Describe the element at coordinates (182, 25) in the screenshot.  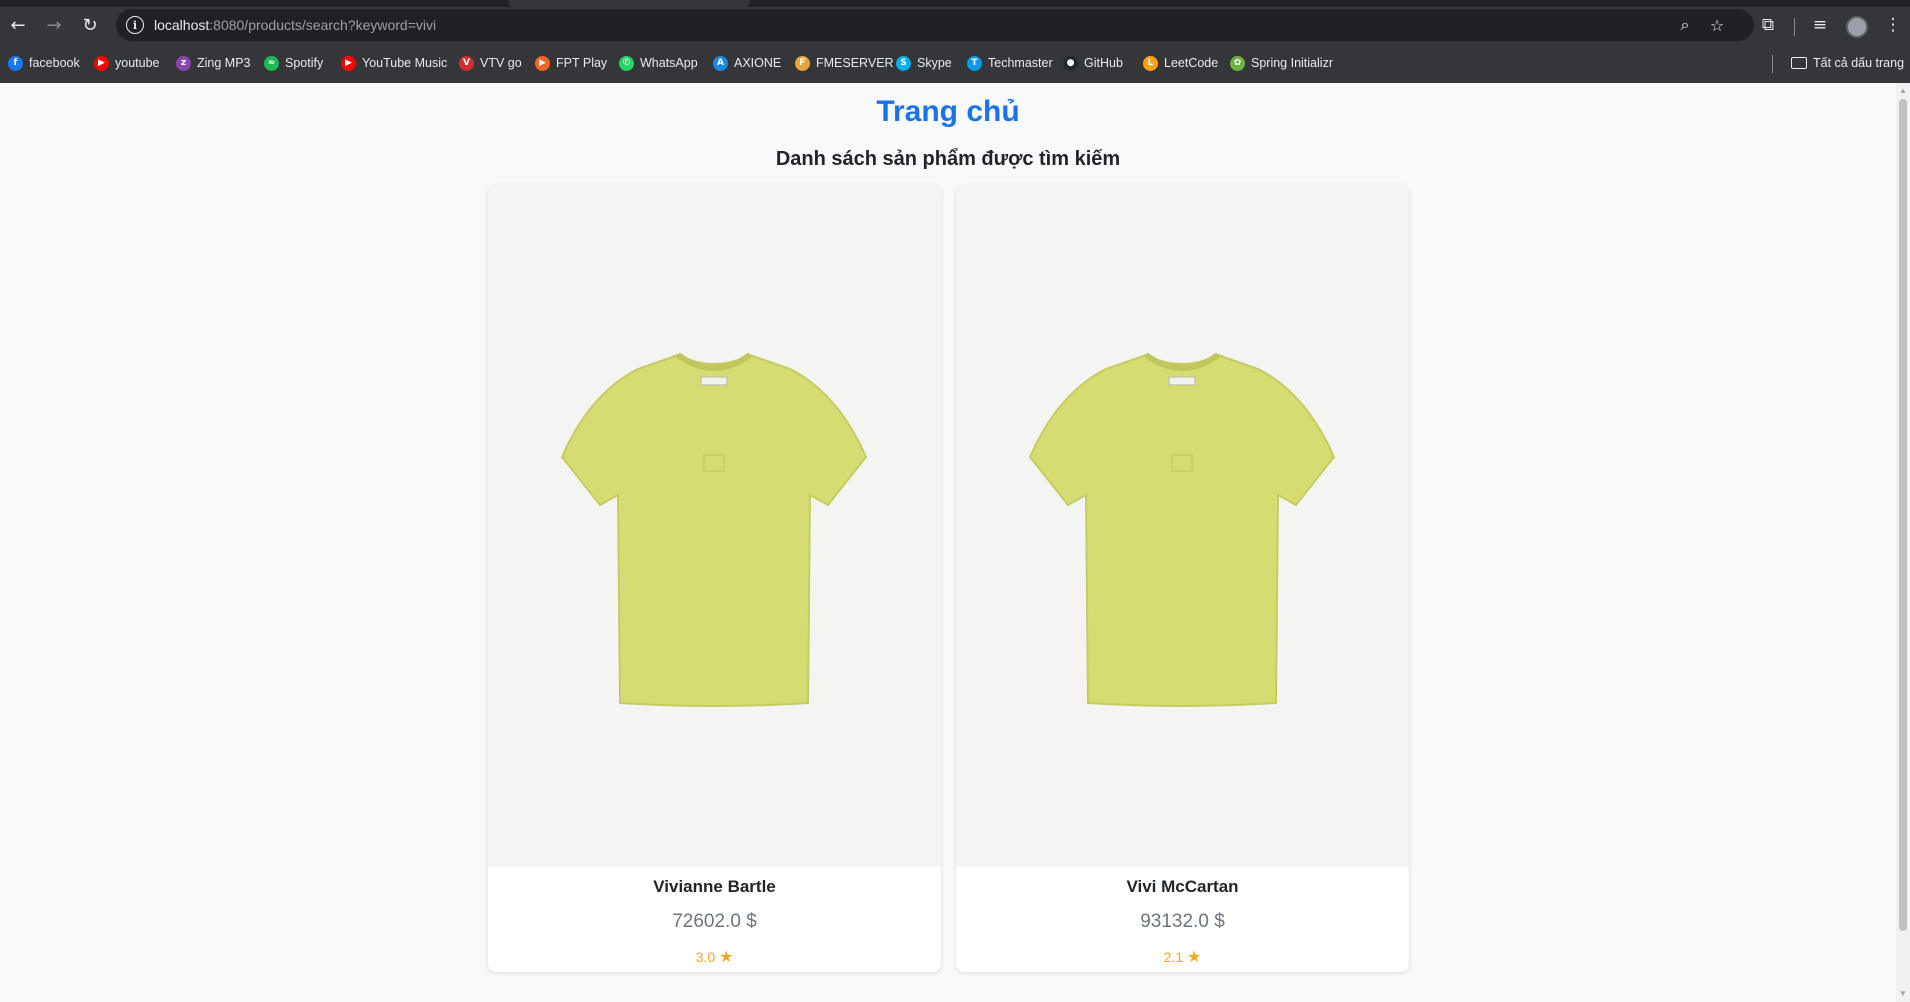
I see `url-host: localhost` at that location.